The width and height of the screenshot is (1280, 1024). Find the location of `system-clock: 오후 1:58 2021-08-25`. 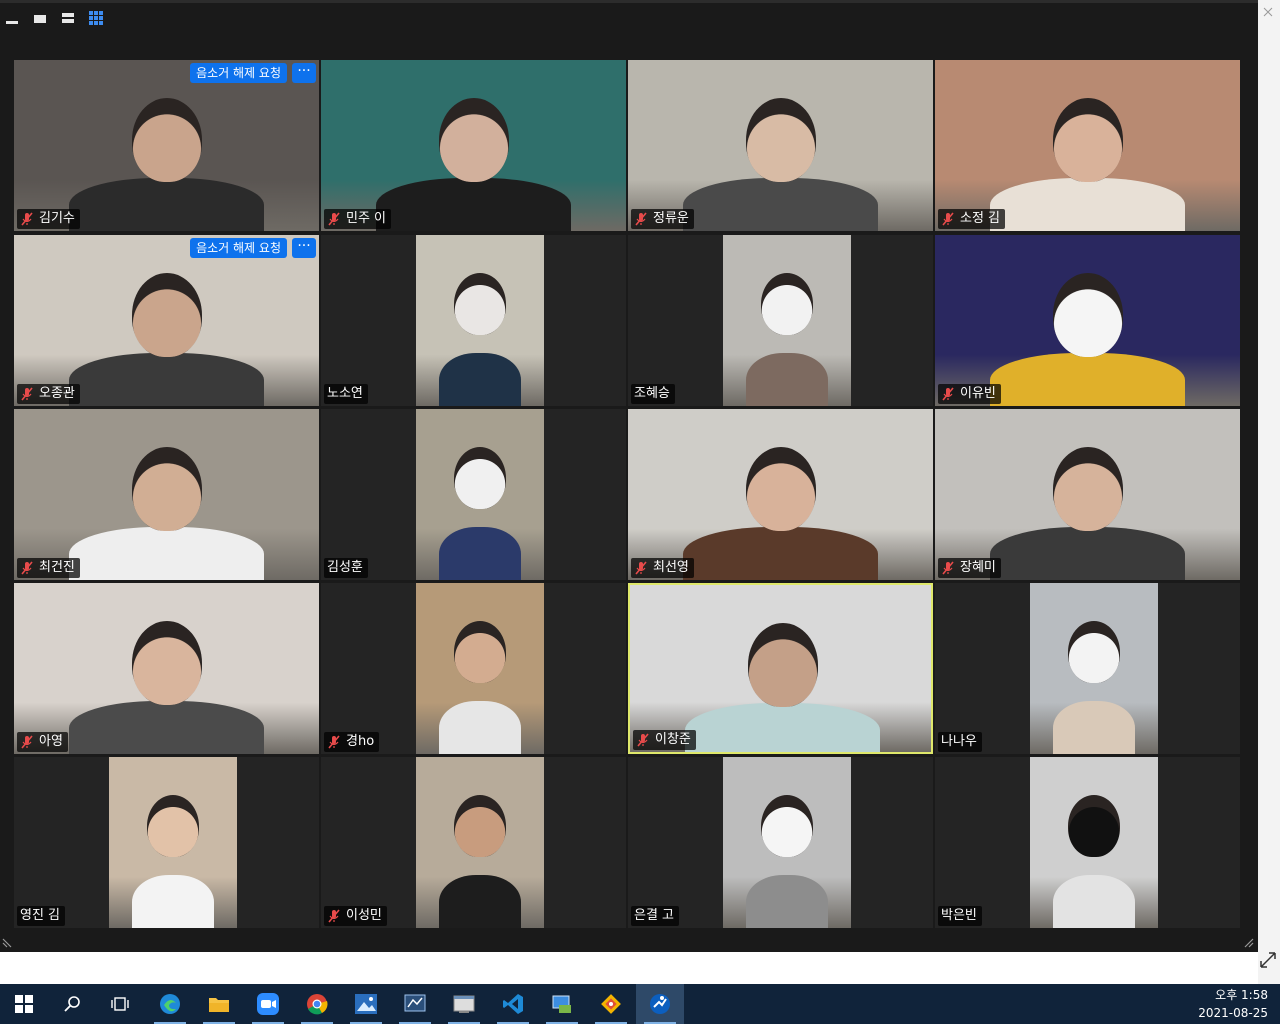

system-clock: 오후 1:58 2021-08-25 is located at coordinates (1233, 1004).